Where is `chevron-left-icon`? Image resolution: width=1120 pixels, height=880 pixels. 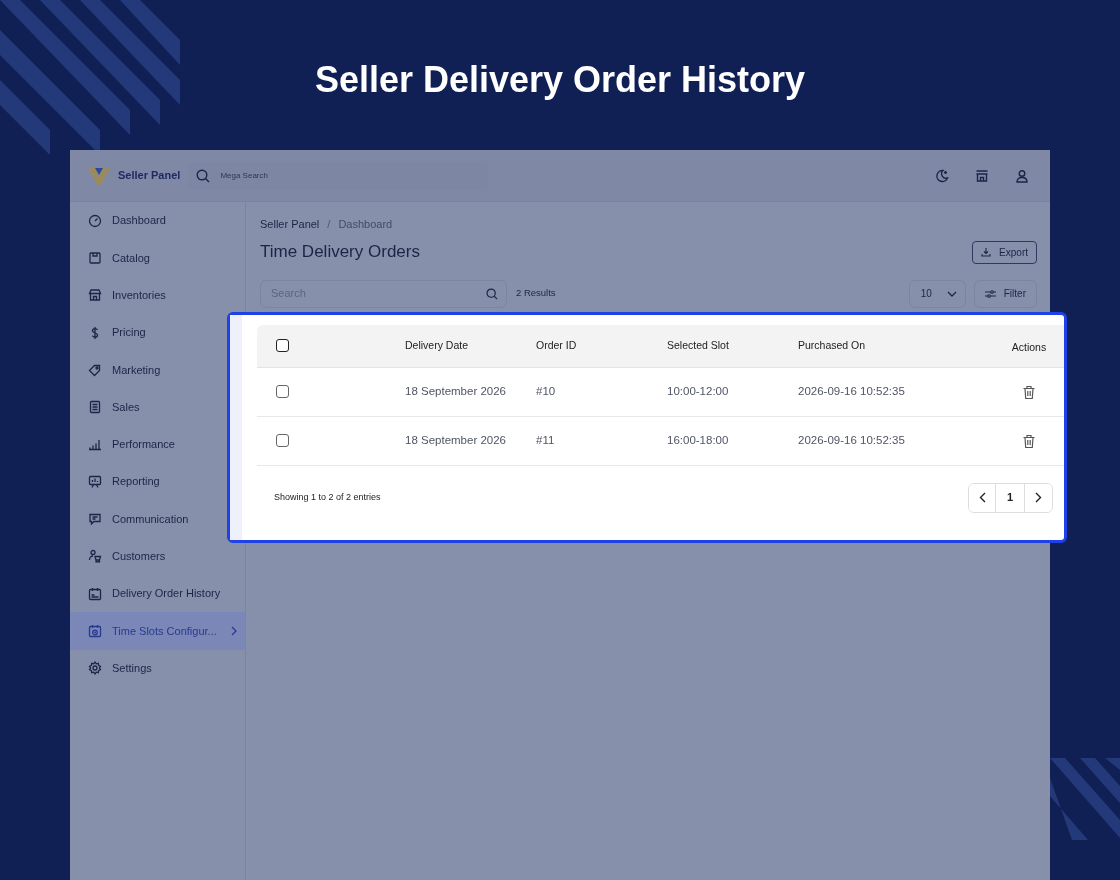 chevron-left-icon is located at coordinates (982, 497).